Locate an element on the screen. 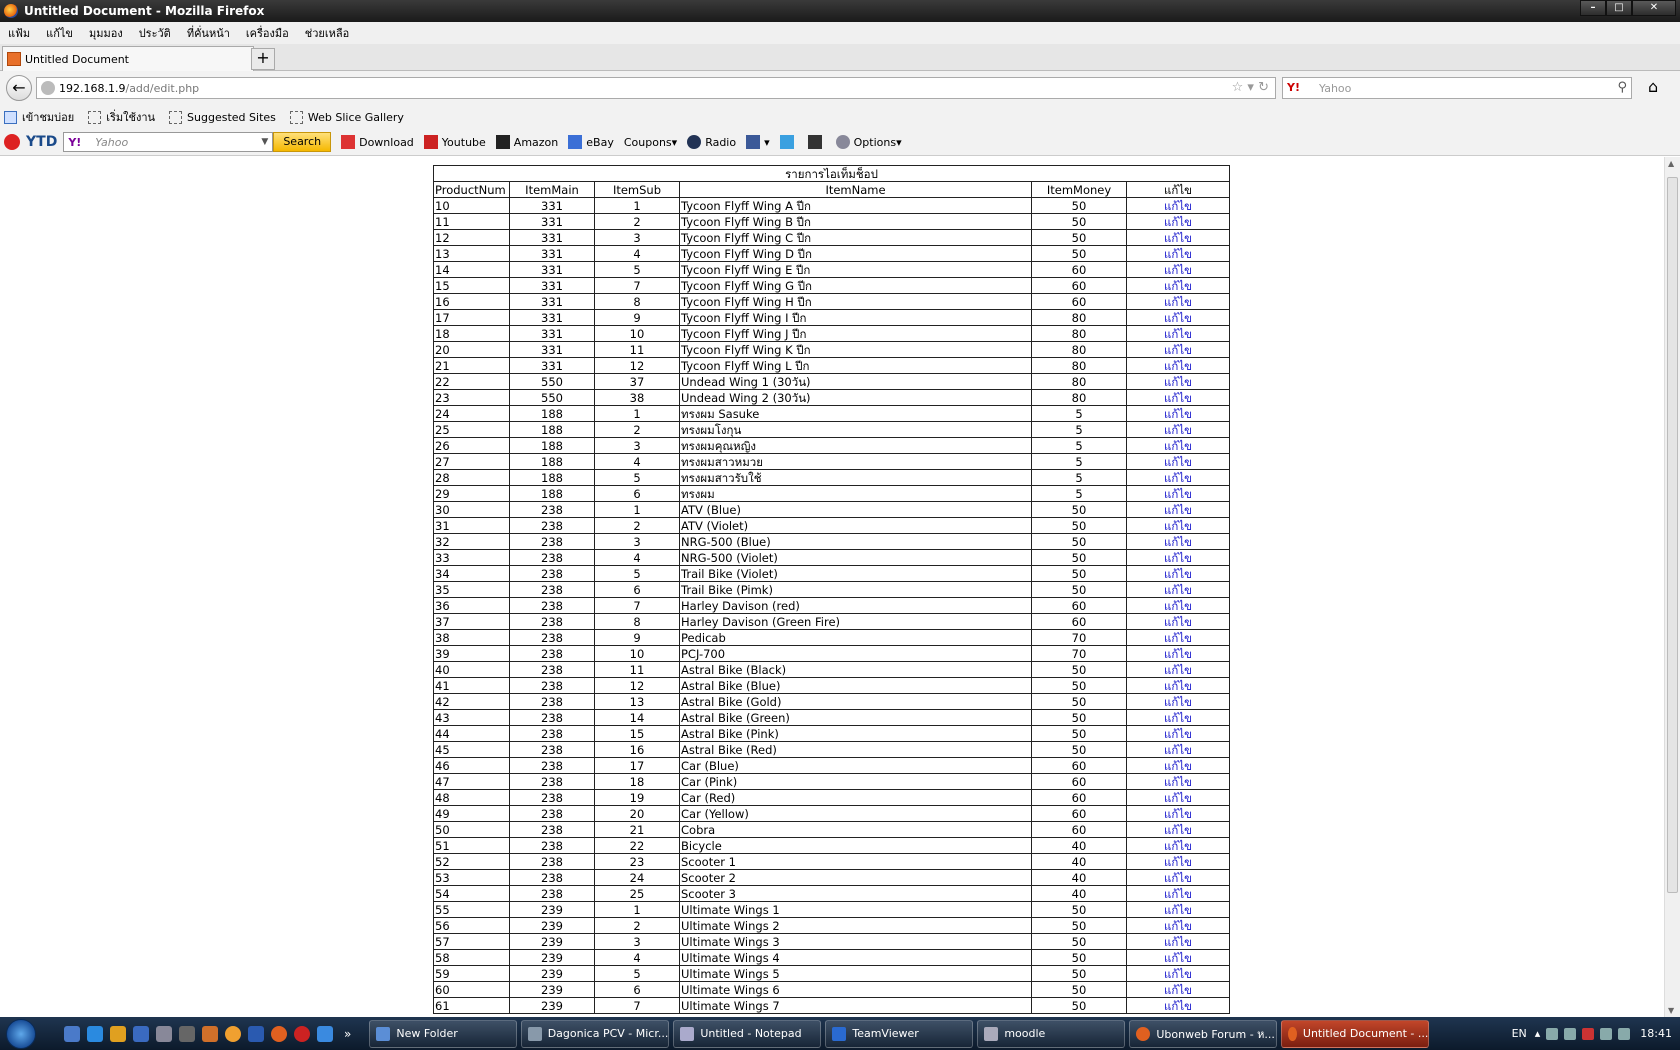  chevron-down-icon: ▼ is located at coordinates (264, 142).